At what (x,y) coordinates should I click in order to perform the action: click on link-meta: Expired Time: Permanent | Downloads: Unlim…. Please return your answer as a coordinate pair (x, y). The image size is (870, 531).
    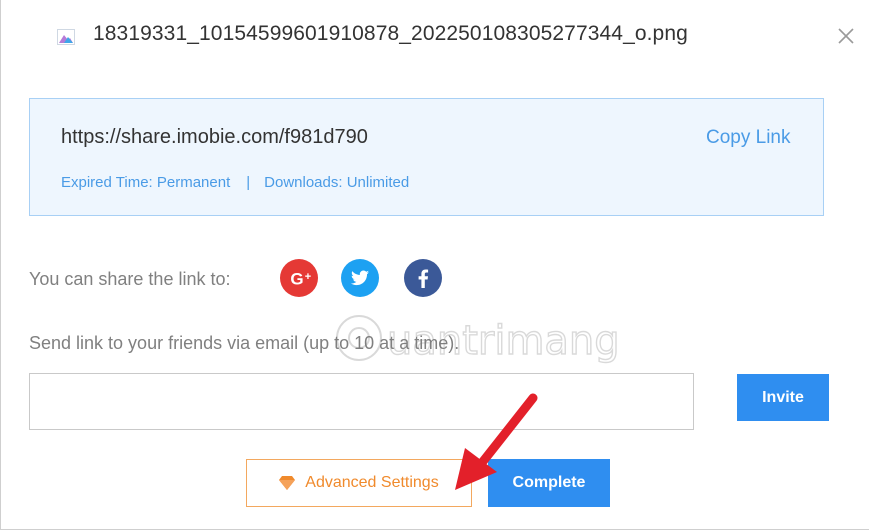
    Looking at the image, I should click on (235, 182).